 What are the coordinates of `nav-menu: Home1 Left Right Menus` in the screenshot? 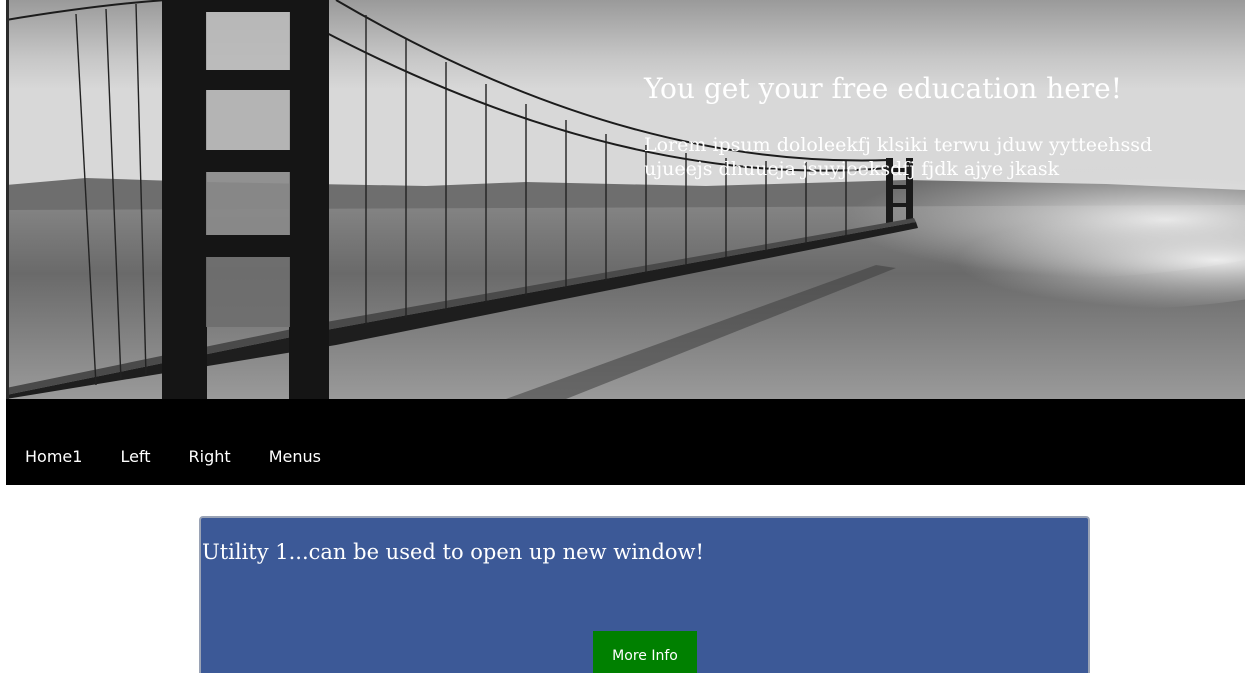 It's located at (173, 456).